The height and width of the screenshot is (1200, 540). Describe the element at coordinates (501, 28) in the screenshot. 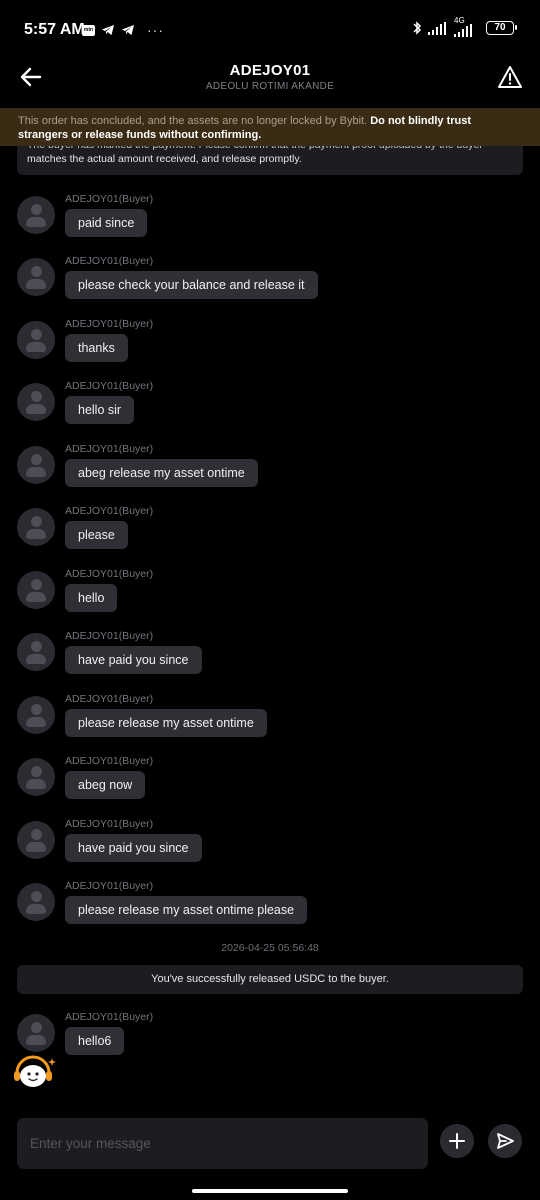

I see `battery-icon: 70` at that location.